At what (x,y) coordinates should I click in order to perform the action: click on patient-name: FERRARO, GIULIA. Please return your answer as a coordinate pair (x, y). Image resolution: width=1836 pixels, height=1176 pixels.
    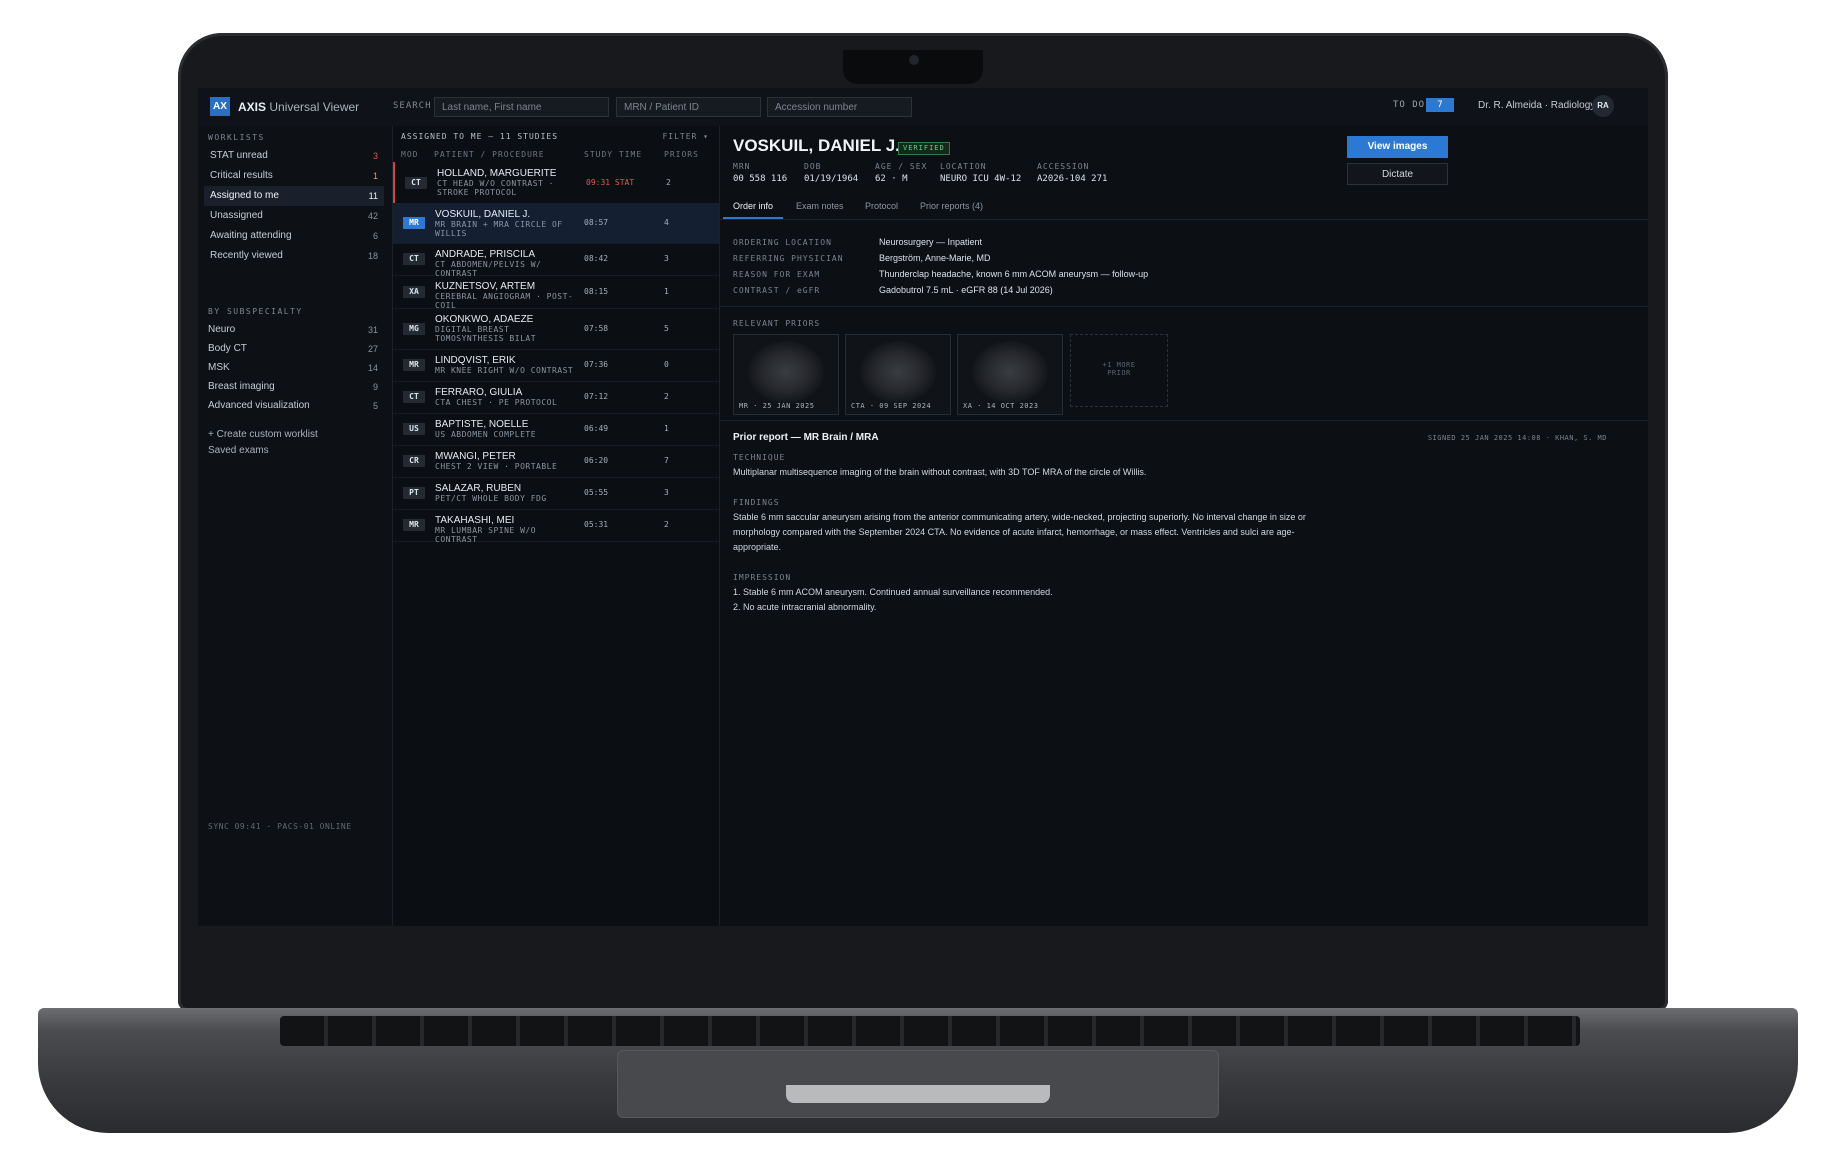
    Looking at the image, I should click on (479, 392).